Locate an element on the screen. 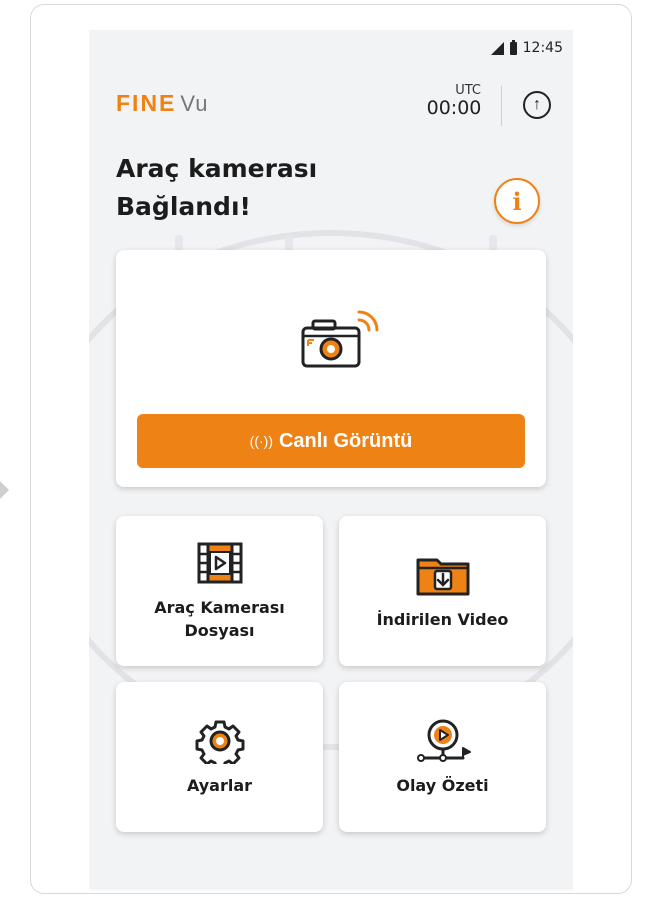  downloaded-video-tile: İndirilen Video is located at coordinates (442, 591).